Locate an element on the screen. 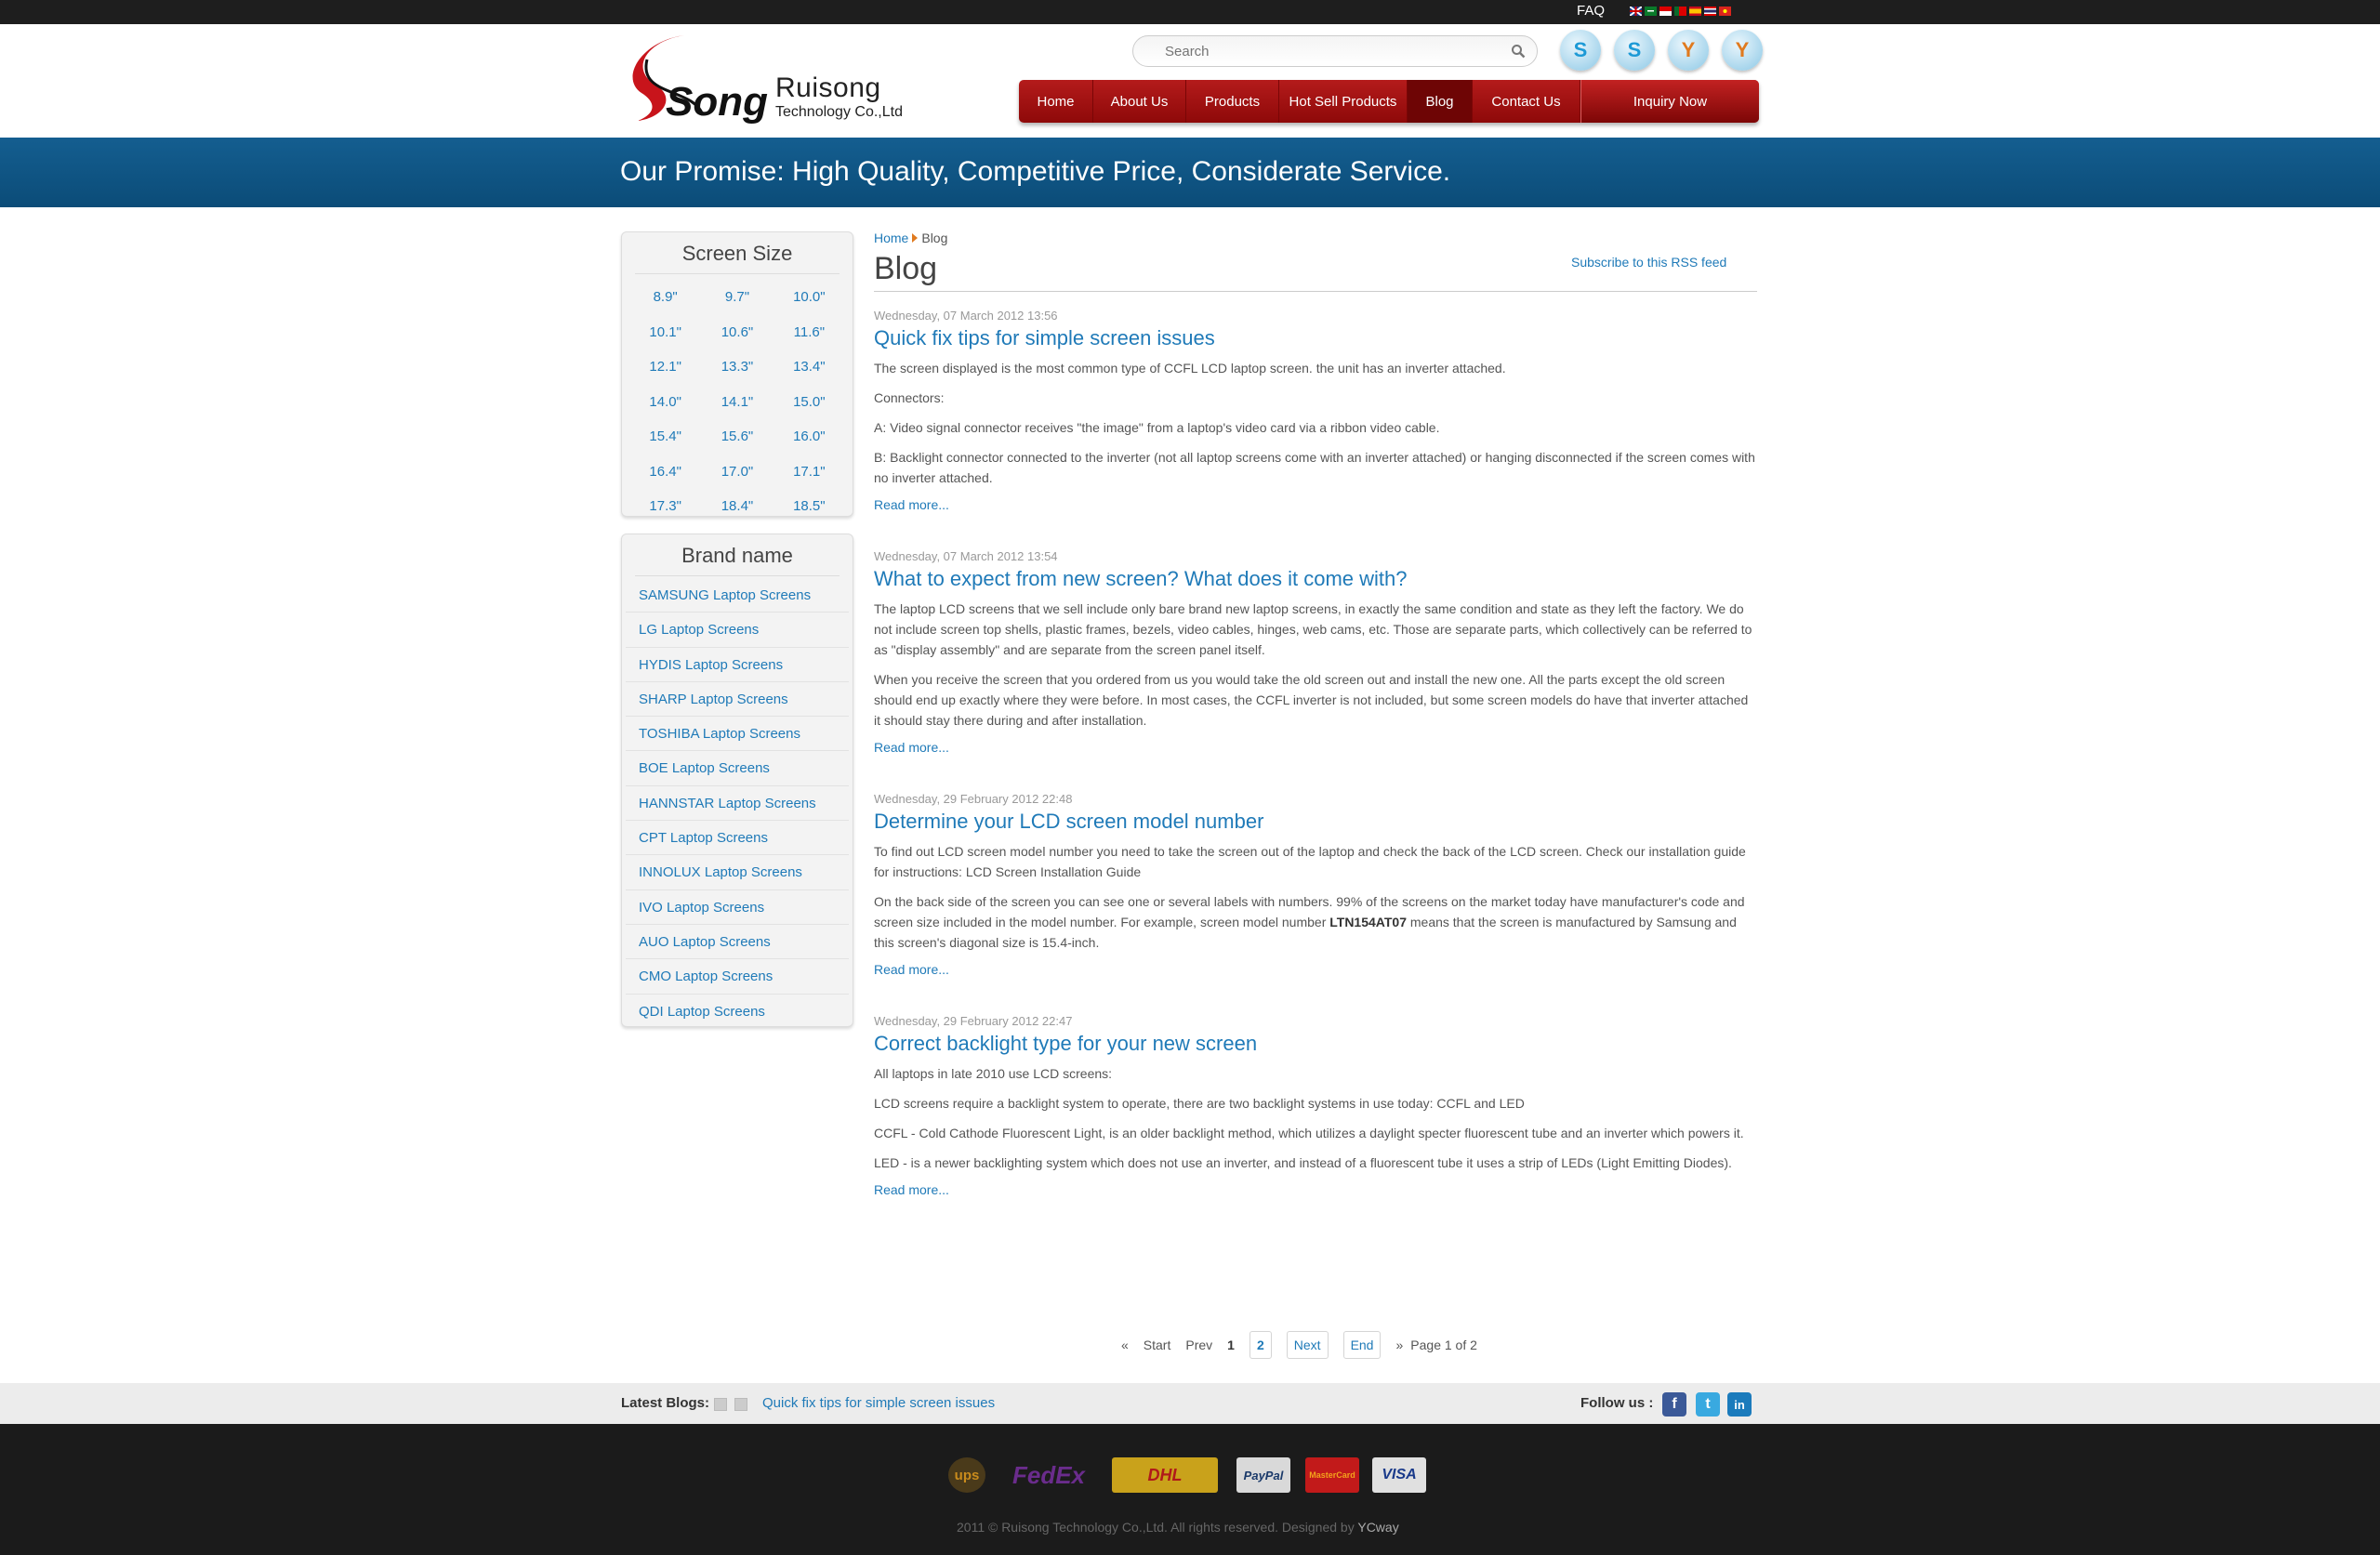 This screenshot has height=1555, width=2380. flag-saudi-icon is located at coordinates (1651, 11).